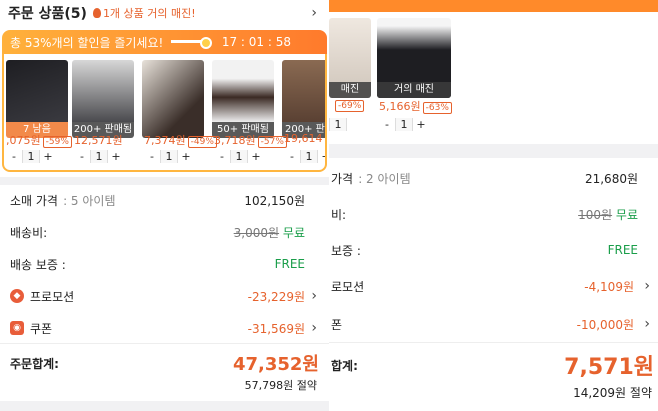 The height and width of the screenshot is (411, 658). I want to click on discount-promo-bar: 총 53%개의 할인을 즐기세요! 17 : 01 : 58, so click(164, 42).